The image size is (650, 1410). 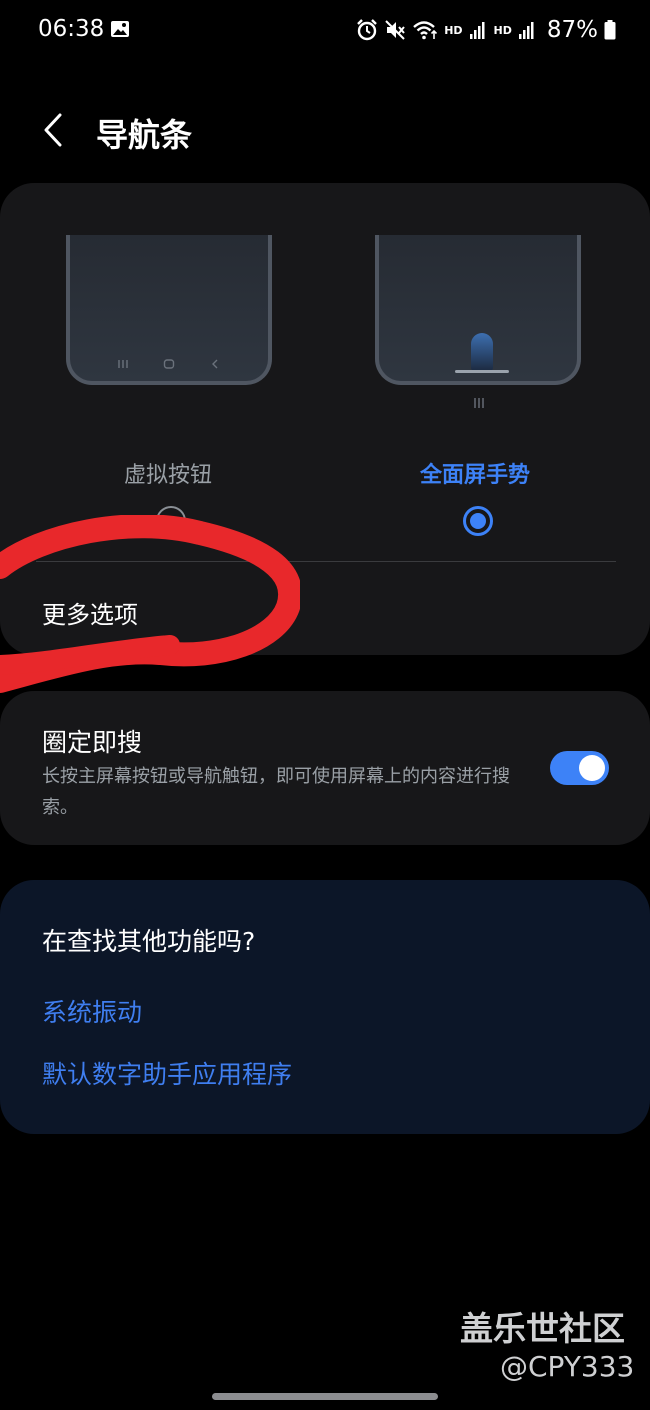 I want to click on recents-icon, so click(x=123, y=364).